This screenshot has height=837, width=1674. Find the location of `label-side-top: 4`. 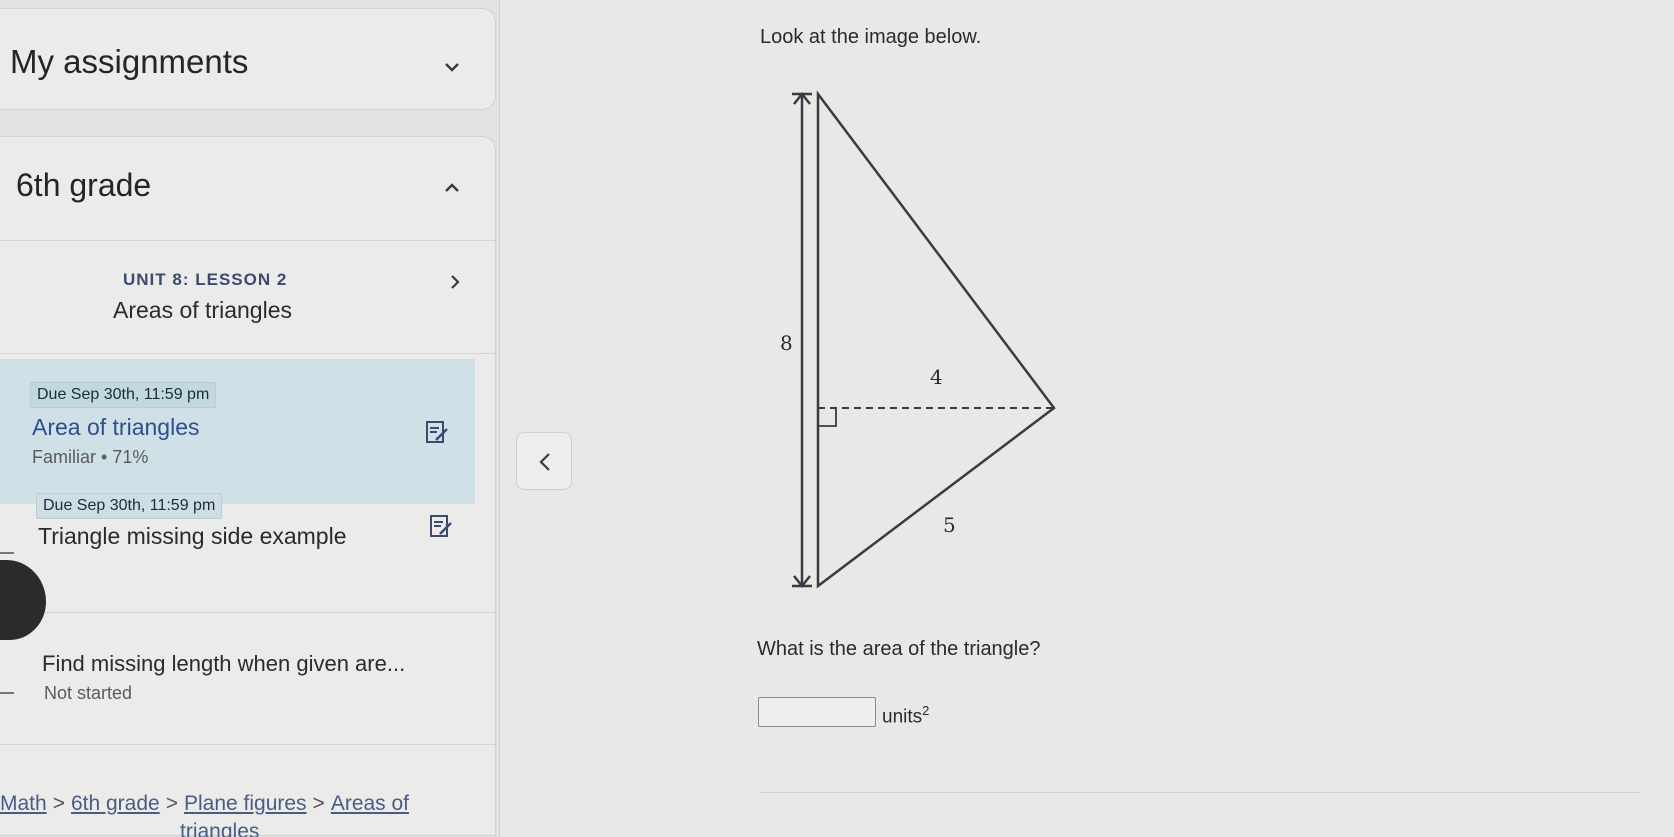

label-side-top: 4 is located at coordinates (936, 377).